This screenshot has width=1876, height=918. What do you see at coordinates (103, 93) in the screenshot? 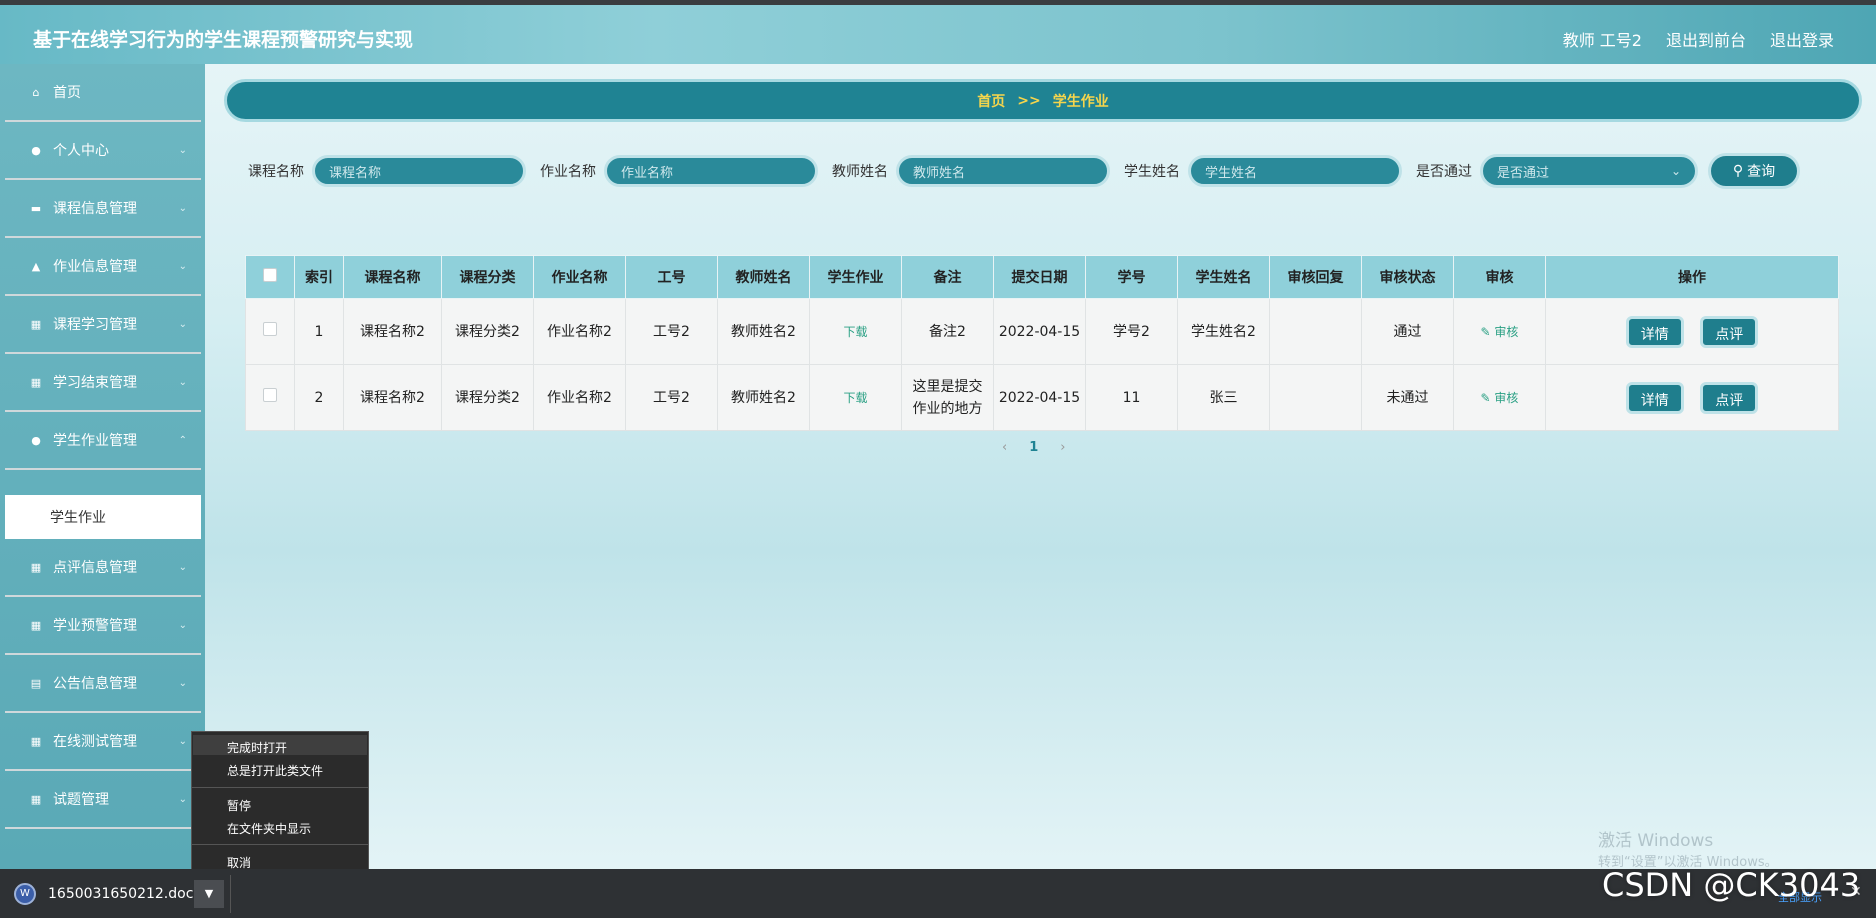
I see `sidebar-item-home: ⌂ 首页` at bounding box center [103, 93].